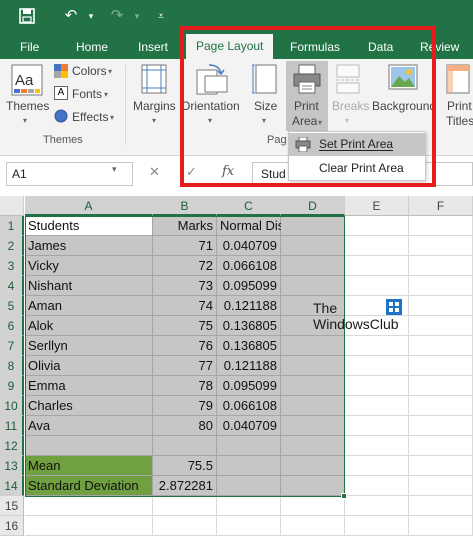 The image size is (473, 541). I want to click on undo-icon: ↶, so click(71, 16).